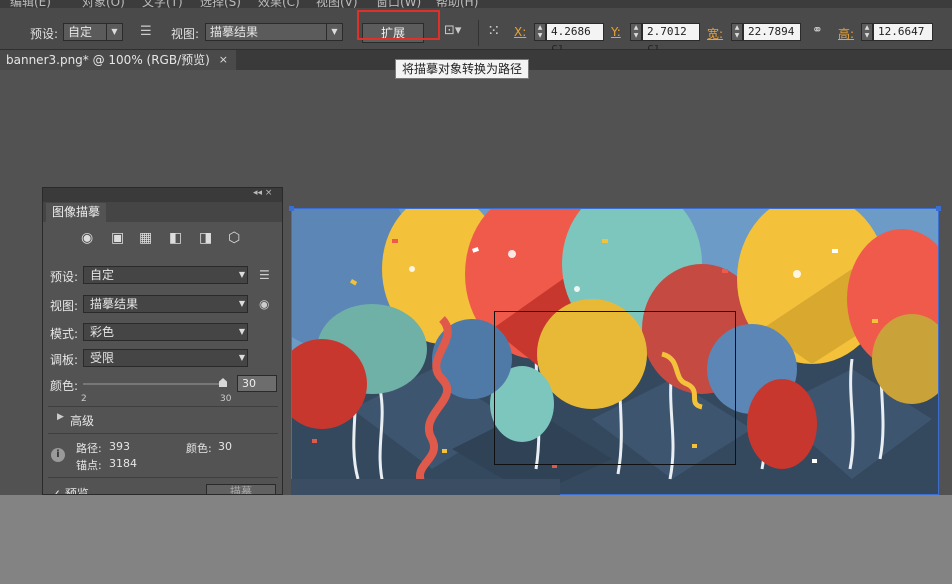 Image resolution: width=952 pixels, height=584 pixels. Describe the element at coordinates (154, 384) in the screenshot. I see `colors-slider-track` at that location.